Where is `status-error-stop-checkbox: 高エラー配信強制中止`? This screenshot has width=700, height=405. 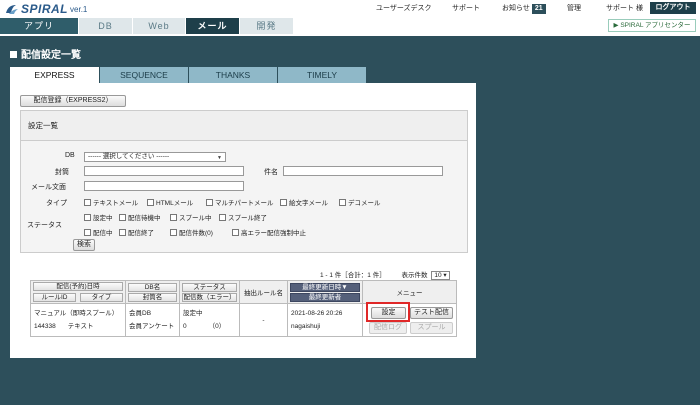
status-error-stop-checkbox: 高エラー配信強制中止 is located at coordinates (269, 232).